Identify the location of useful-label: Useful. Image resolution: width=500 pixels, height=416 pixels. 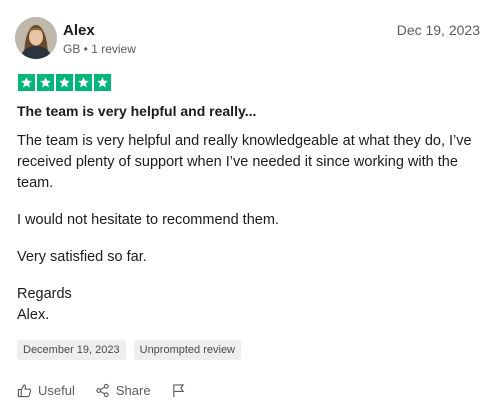
(56, 390).